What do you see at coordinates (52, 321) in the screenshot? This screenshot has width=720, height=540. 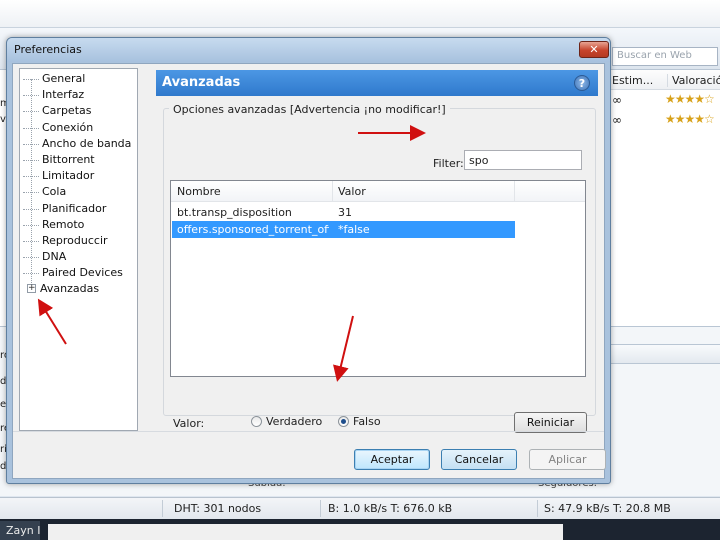 I see `arrow-to-avanzadas` at bounding box center [52, 321].